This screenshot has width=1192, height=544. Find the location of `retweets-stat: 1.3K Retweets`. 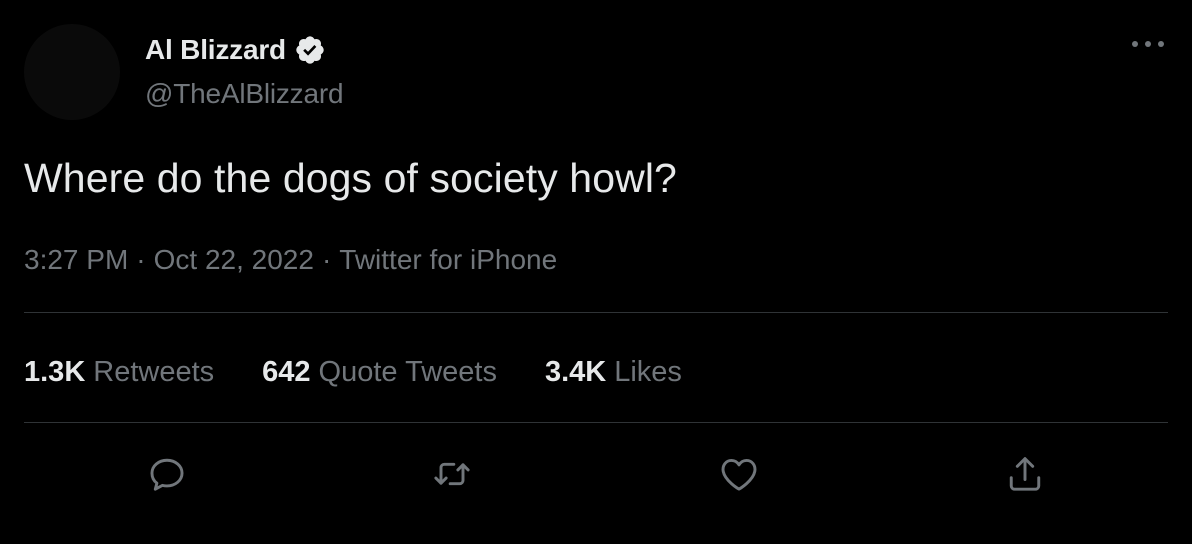

retweets-stat: 1.3K Retweets is located at coordinates (119, 372).